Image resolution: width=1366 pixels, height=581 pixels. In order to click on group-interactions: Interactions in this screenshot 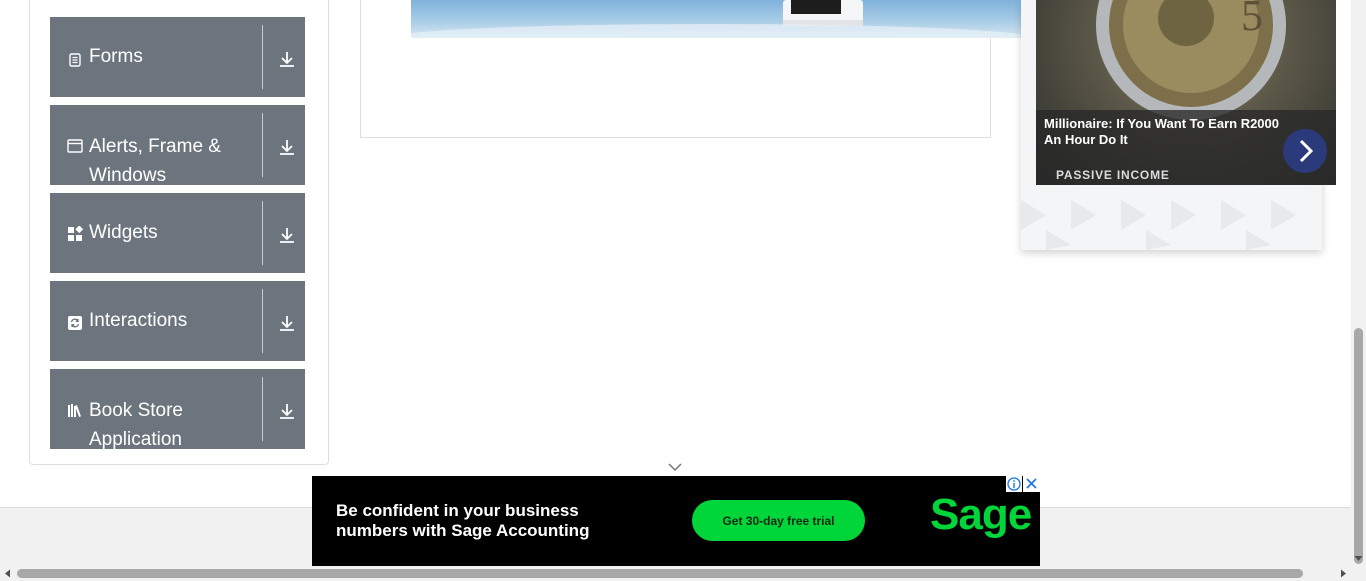, I will do `click(177, 321)`.